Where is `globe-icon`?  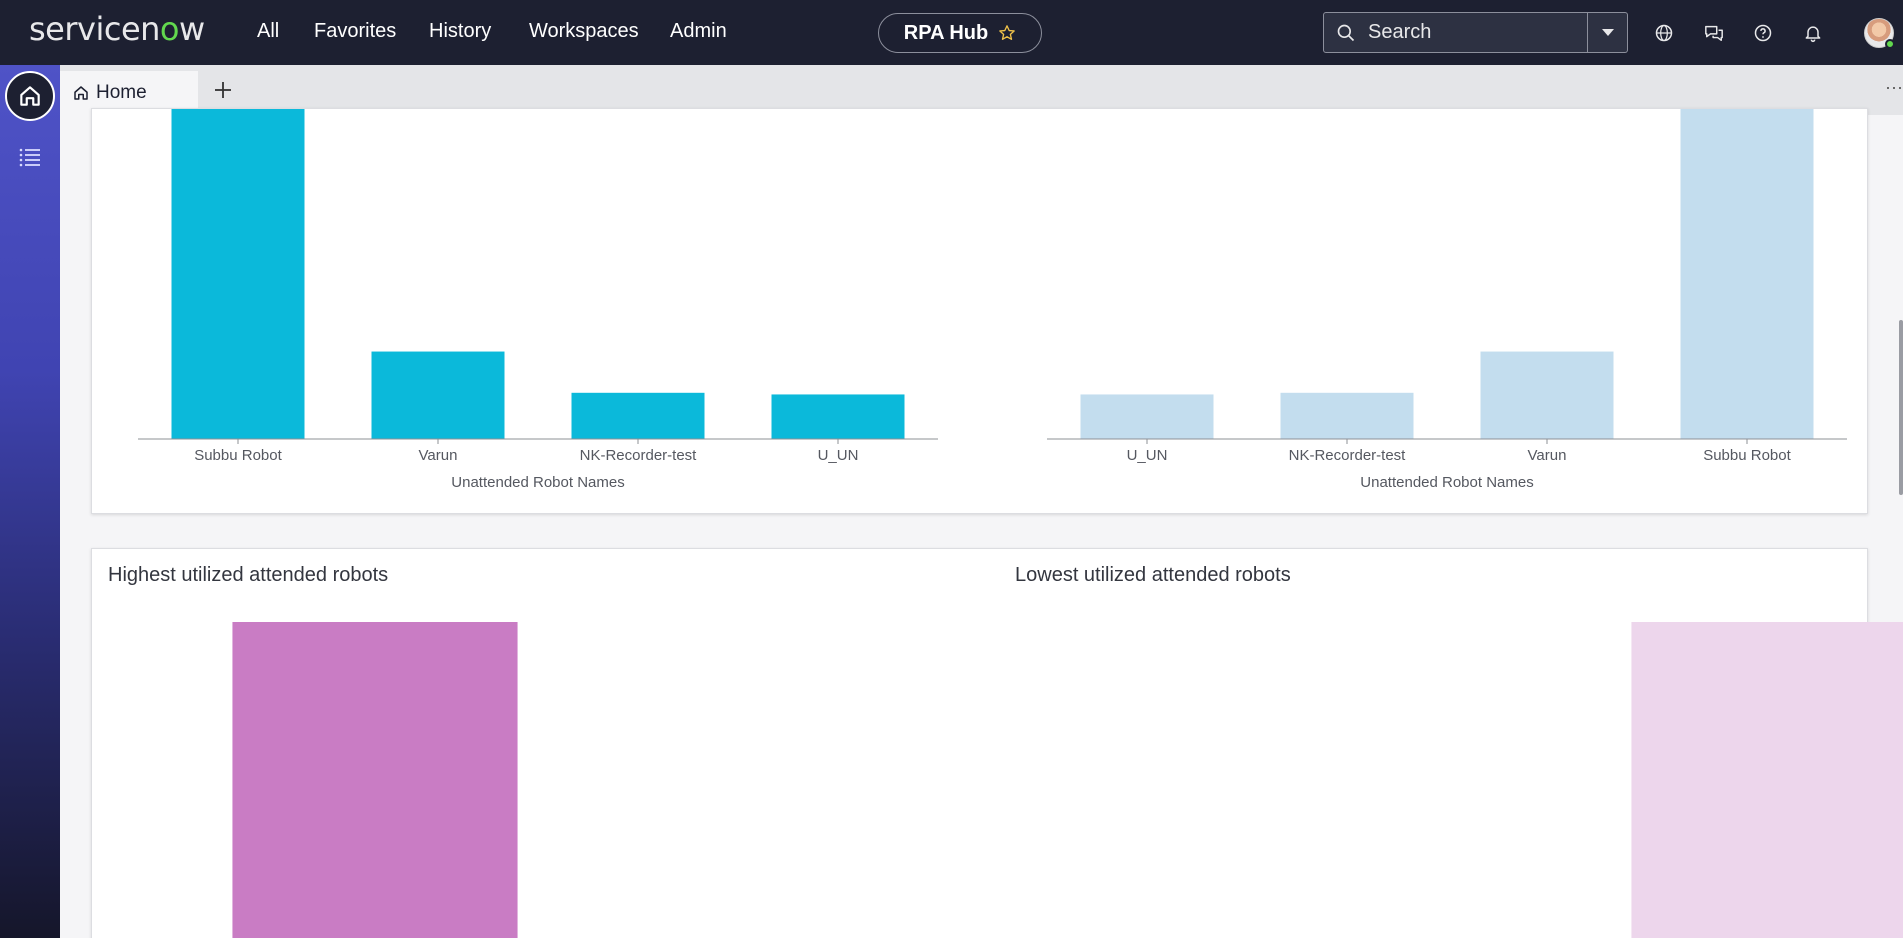
globe-icon is located at coordinates (1664, 33).